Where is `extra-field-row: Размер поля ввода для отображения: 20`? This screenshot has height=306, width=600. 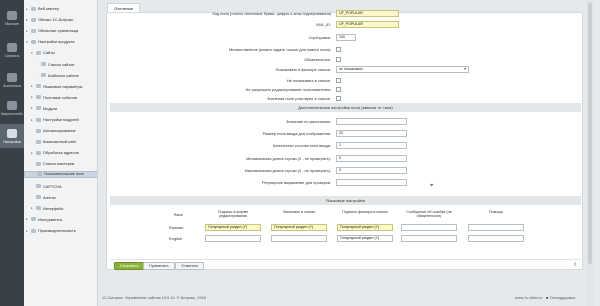
extra-field-row: Размер поля ввода для отображения: 20 is located at coordinates (345, 134).